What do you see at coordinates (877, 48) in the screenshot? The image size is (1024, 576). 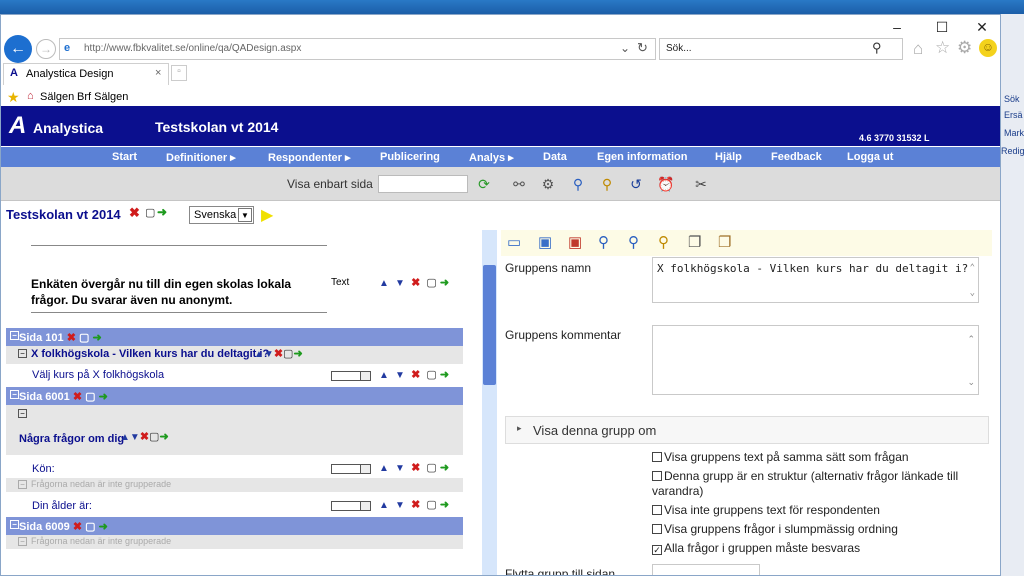 I see `search-icon: ⚲` at bounding box center [877, 48].